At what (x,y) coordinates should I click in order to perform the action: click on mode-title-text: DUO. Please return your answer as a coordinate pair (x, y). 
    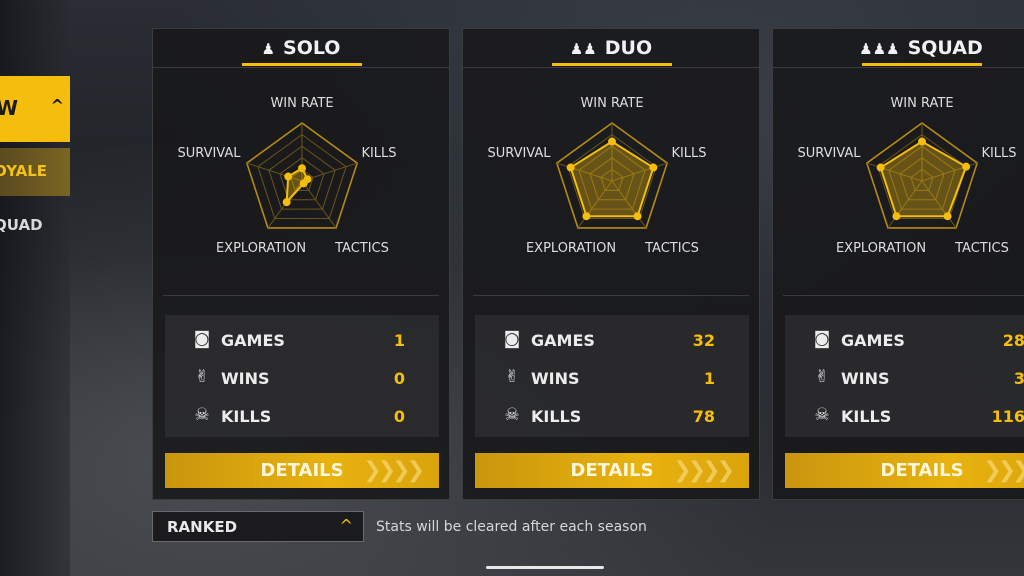
    Looking at the image, I should click on (628, 48).